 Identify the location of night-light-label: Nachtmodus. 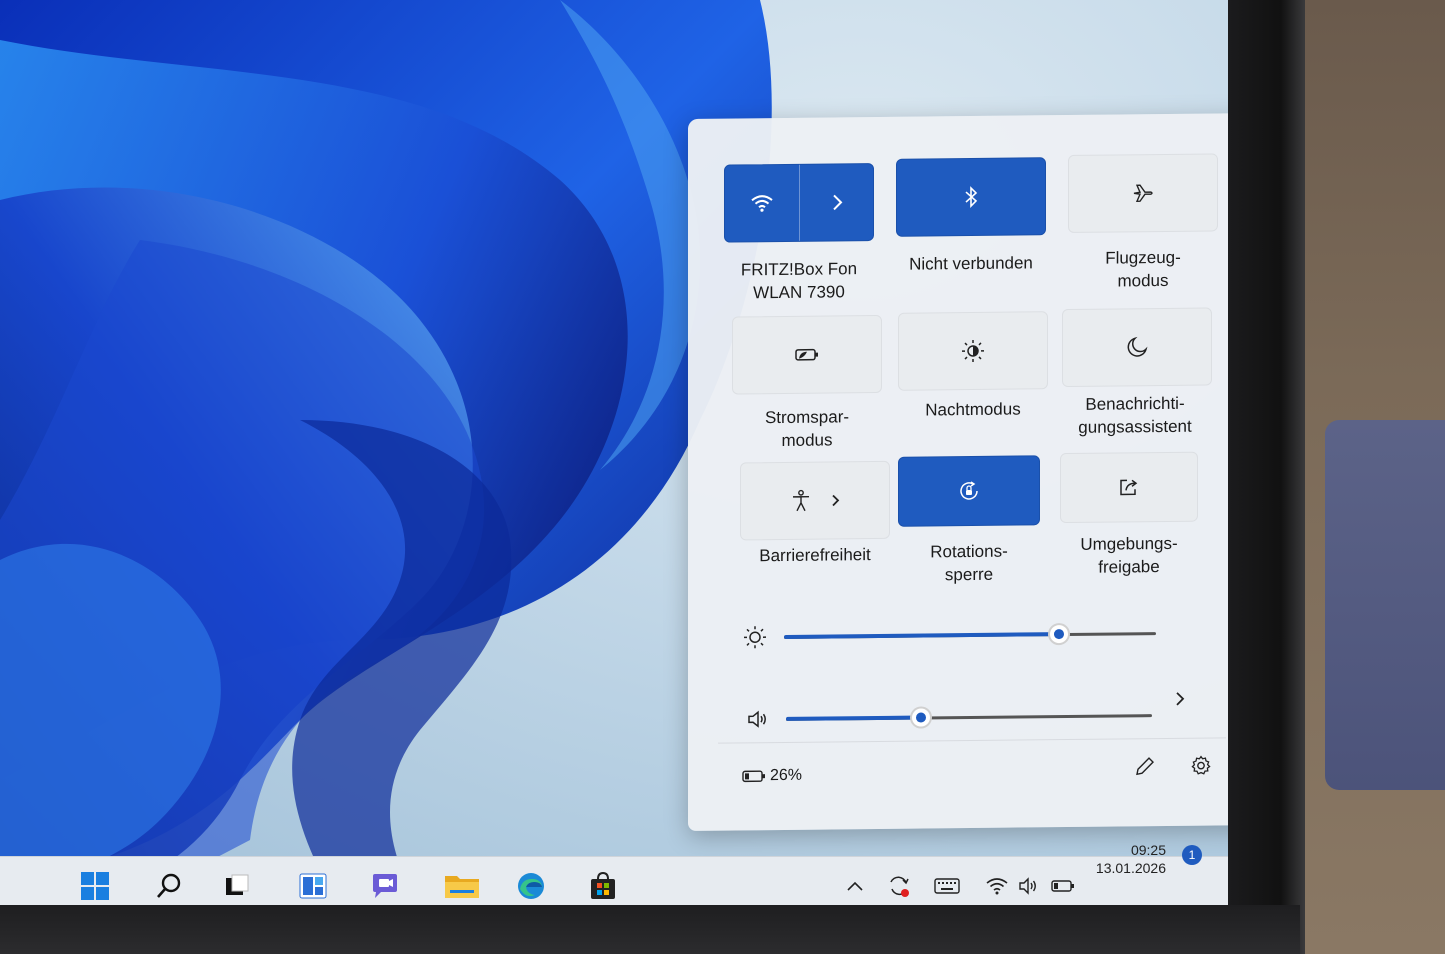
(973, 409).